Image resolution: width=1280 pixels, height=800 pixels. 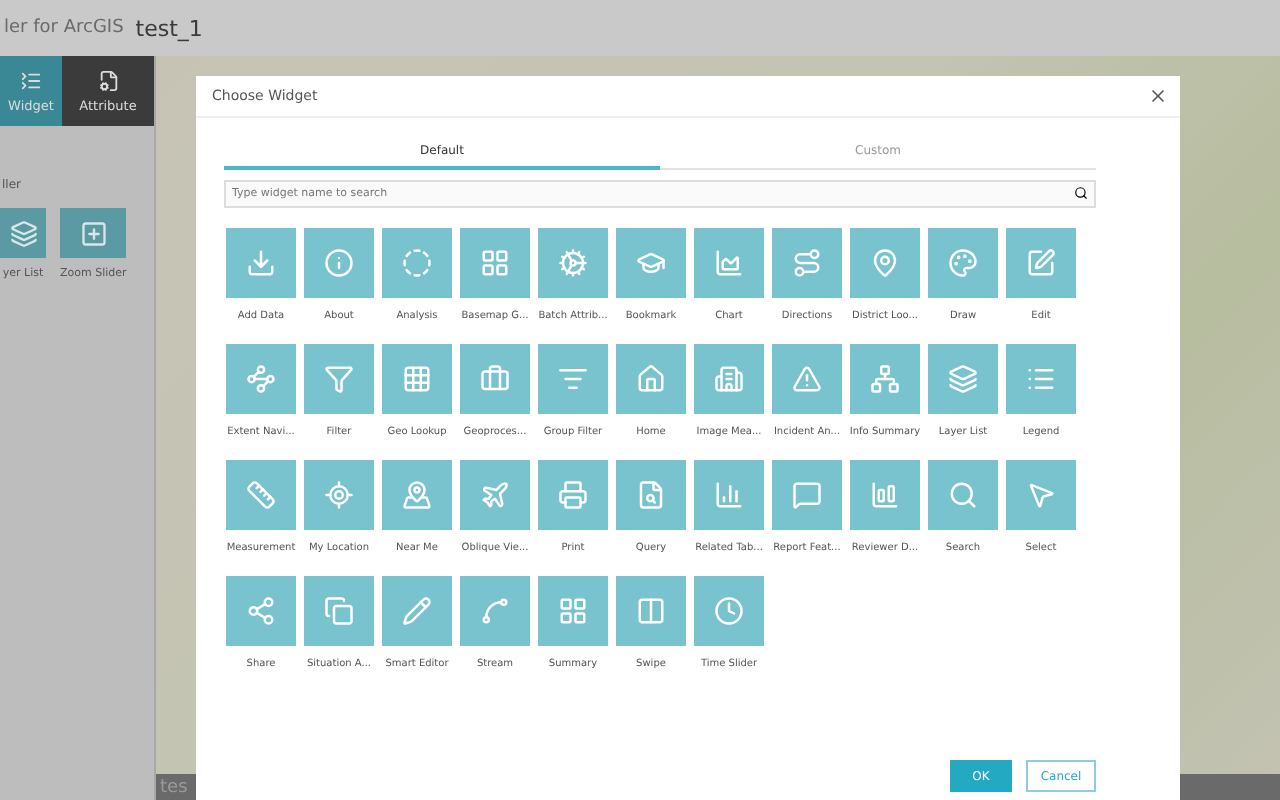 I want to click on pointer-icon, so click(x=1041, y=495).